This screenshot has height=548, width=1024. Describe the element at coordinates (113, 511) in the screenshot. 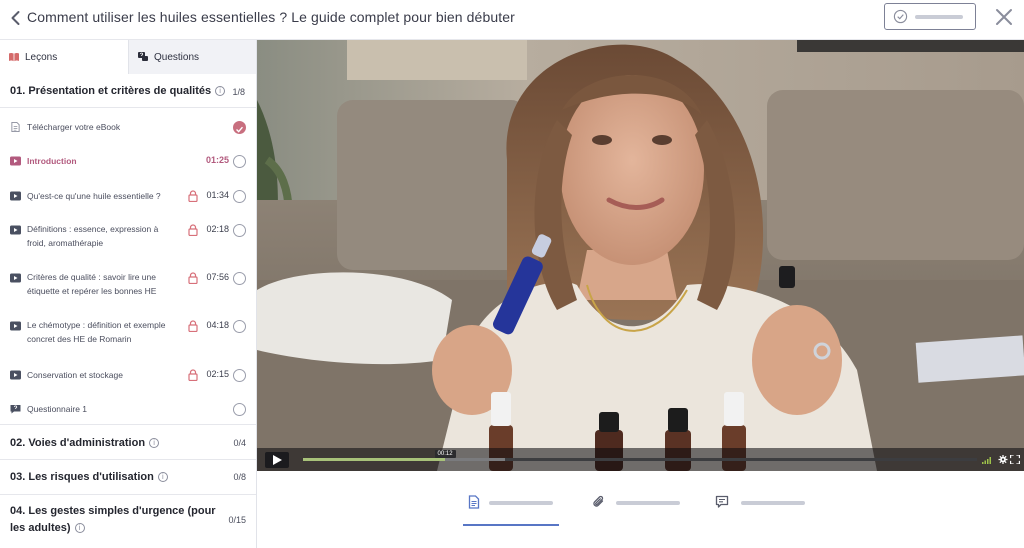

I see `chapter-title-line1: 04. Les gestes simples d'urgence (pour` at that location.